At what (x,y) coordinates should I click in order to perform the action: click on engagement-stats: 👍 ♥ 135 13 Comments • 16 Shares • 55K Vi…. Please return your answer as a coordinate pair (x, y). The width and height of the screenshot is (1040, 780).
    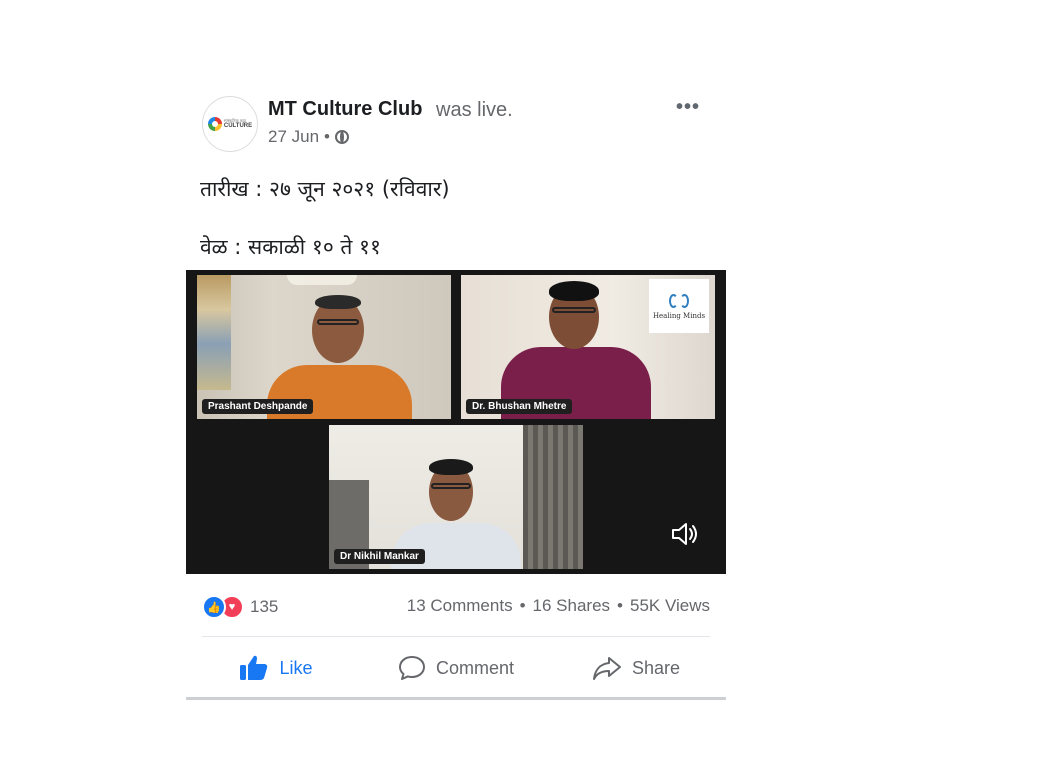
    Looking at the image, I should click on (456, 604).